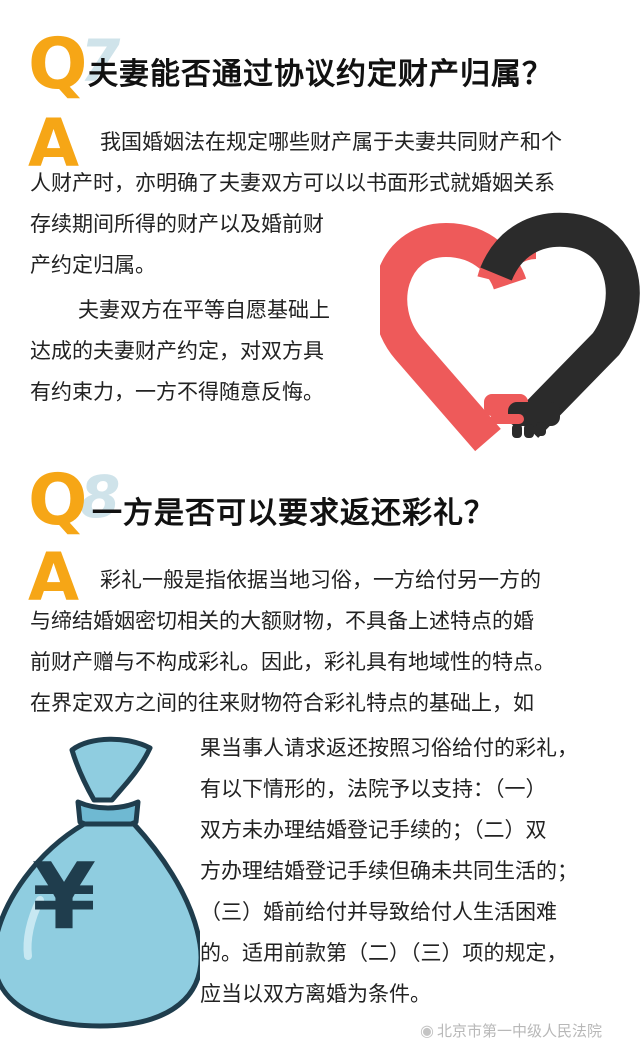 The height and width of the screenshot is (1049, 640). I want to click on watermark: ◉ 北京市第一中级人民法院, so click(511, 1030).